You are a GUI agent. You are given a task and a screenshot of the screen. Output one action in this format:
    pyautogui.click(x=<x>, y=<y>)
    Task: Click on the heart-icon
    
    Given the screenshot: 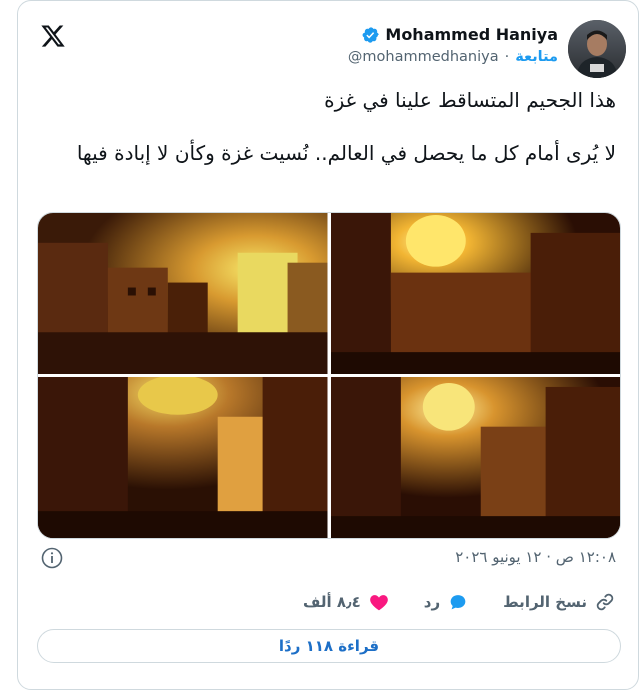 What is the action you would take?
    pyautogui.click(x=378, y=603)
    